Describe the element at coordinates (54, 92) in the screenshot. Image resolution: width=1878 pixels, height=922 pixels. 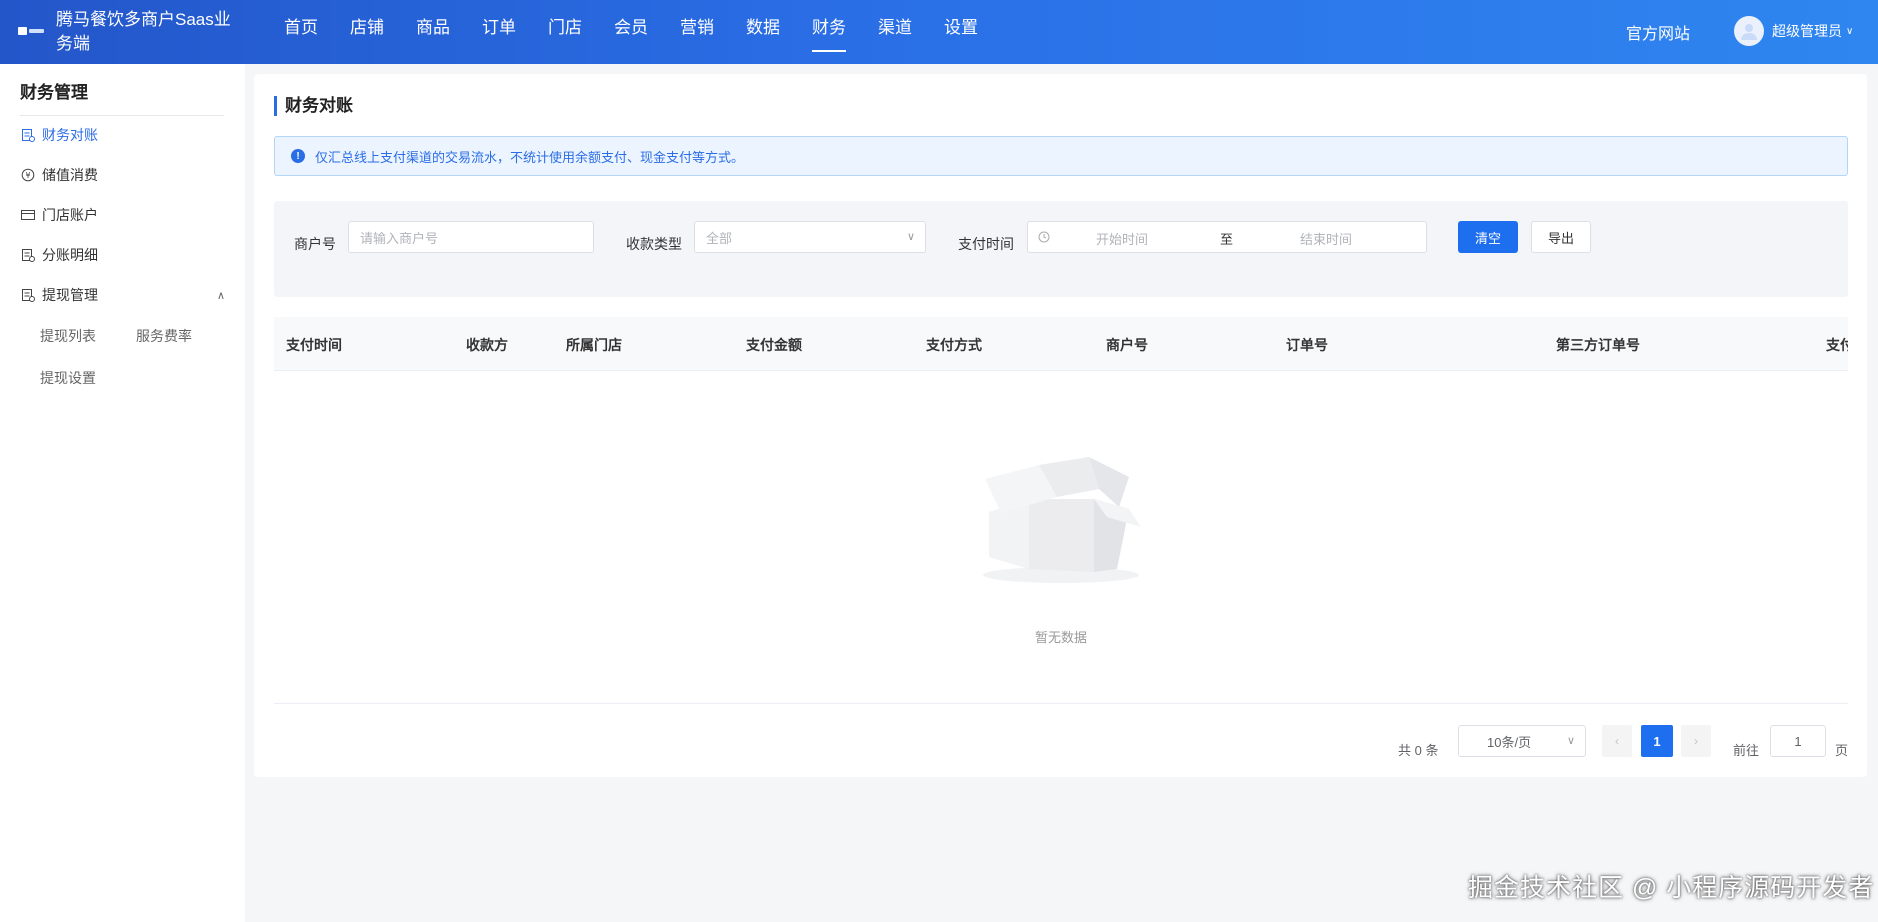
I see `sidebar-title: 财务管理` at that location.